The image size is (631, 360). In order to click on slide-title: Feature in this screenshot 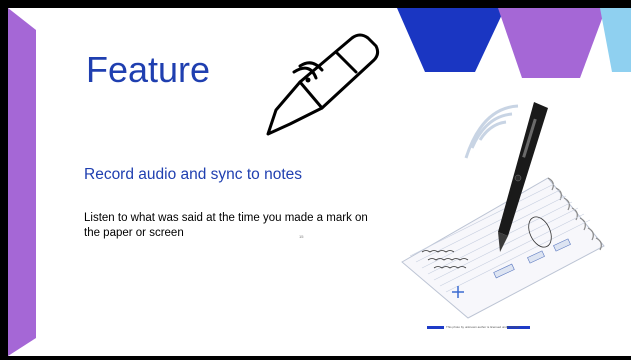, I will do `click(148, 69)`.